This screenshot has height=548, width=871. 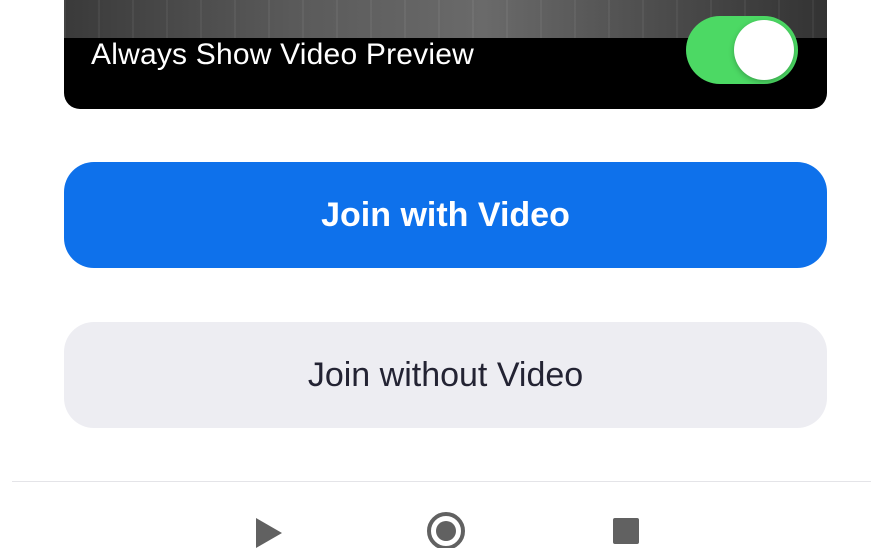 What do you see at coordinates (282, 54) in the screenshot?
I see `always-show-video-preview-label: Always Show Video Preview` at bounding box center [282, 54].